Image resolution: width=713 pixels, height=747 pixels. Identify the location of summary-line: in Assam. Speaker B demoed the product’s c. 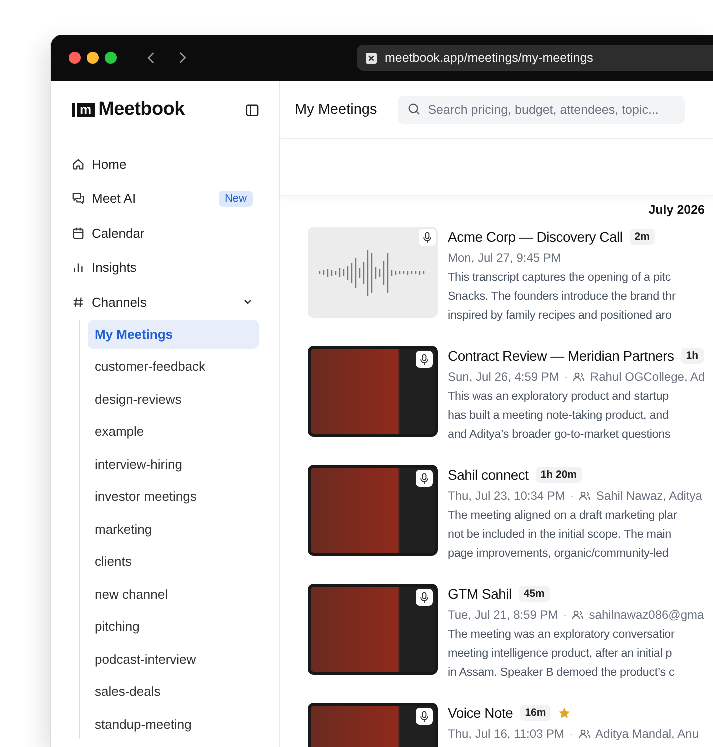
(562, 673).